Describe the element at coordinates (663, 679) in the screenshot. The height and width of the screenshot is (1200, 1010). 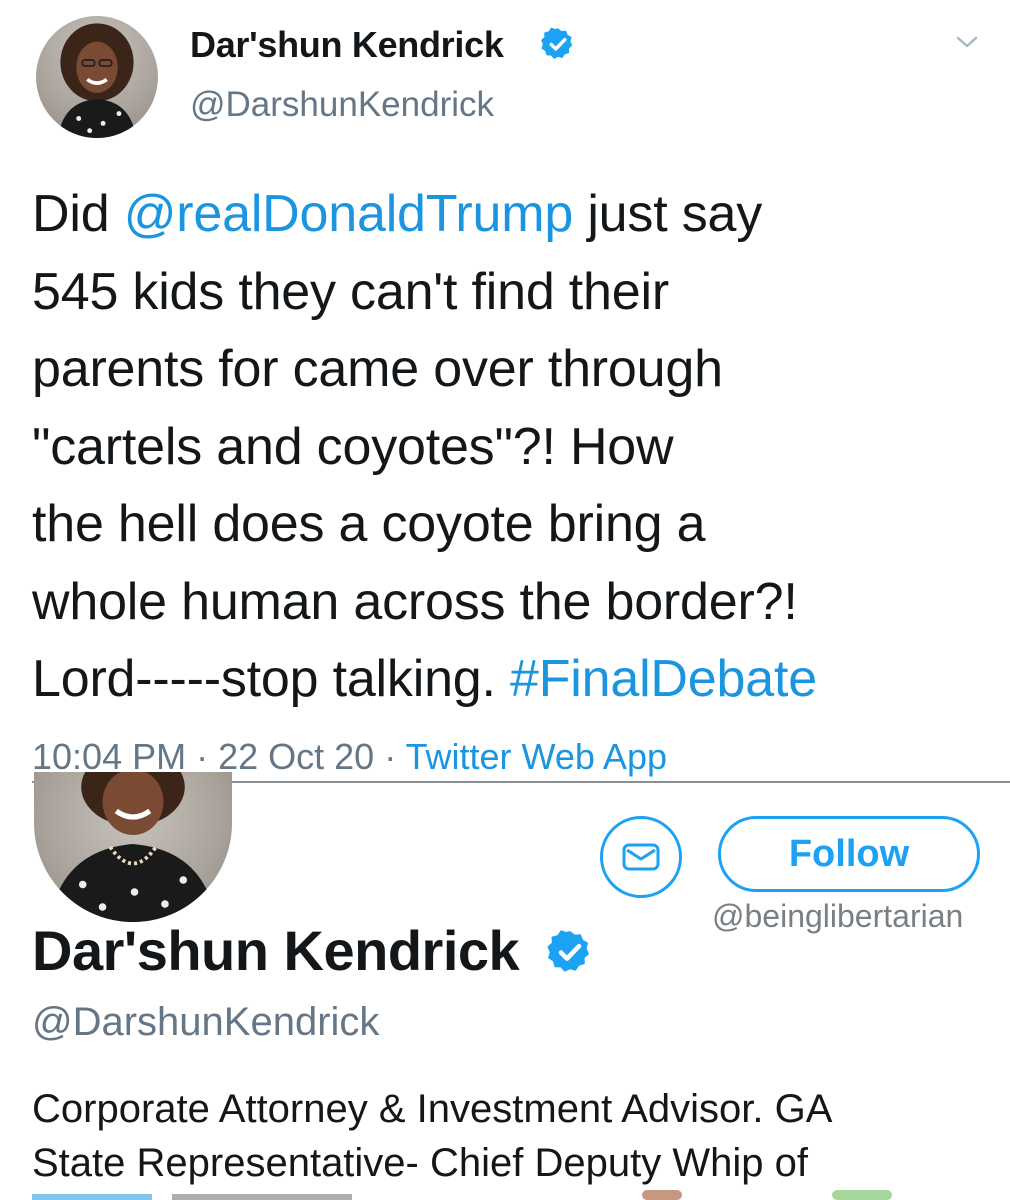
I see `hashtag-link: #FinalDebate` at that location.